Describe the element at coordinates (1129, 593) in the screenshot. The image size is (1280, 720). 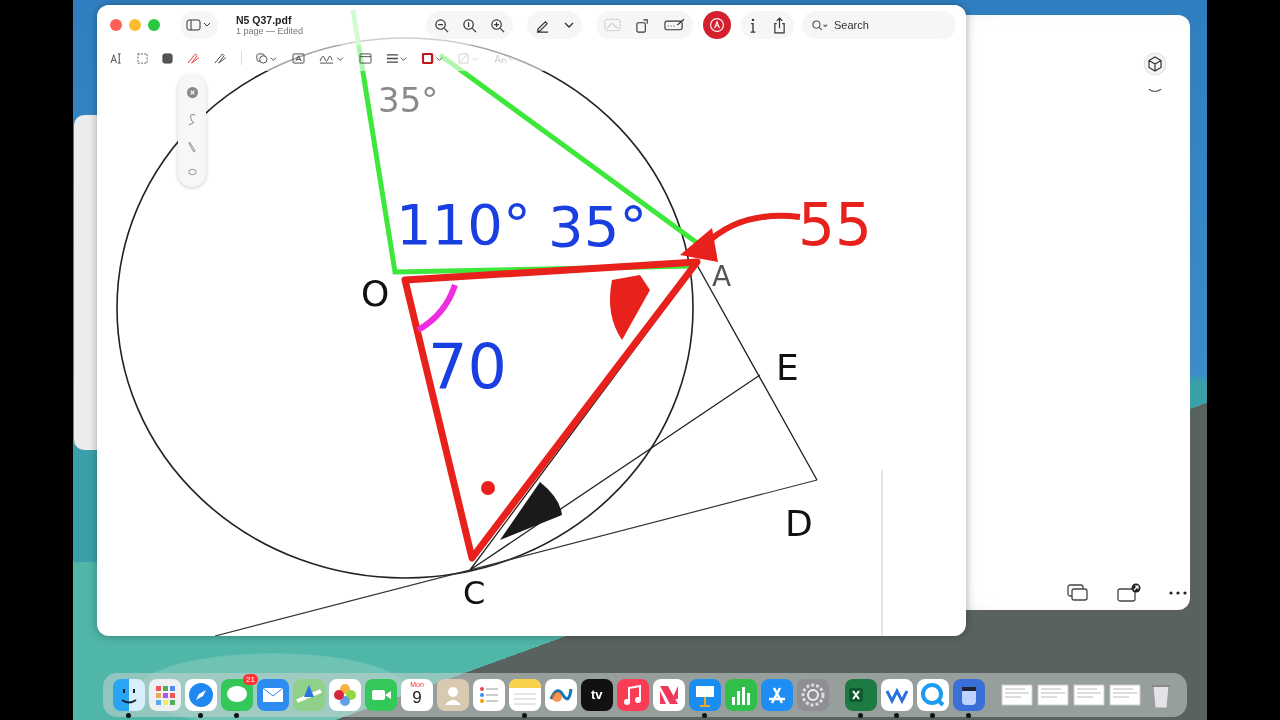
I see `open-window-icon` at that location.